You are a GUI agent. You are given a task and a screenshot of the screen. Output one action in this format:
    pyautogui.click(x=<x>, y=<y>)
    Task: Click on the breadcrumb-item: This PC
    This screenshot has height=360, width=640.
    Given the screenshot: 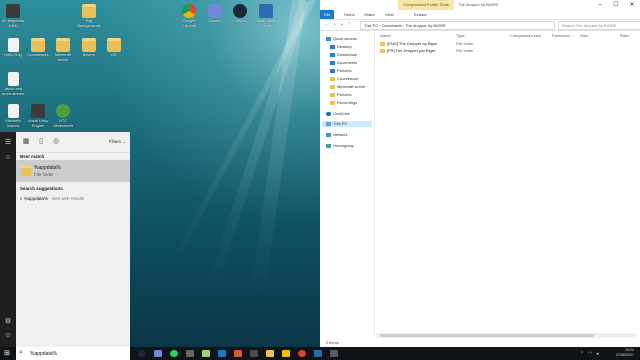 What is the action you would take?
    pyautogui.click(x=371, y=25)
    